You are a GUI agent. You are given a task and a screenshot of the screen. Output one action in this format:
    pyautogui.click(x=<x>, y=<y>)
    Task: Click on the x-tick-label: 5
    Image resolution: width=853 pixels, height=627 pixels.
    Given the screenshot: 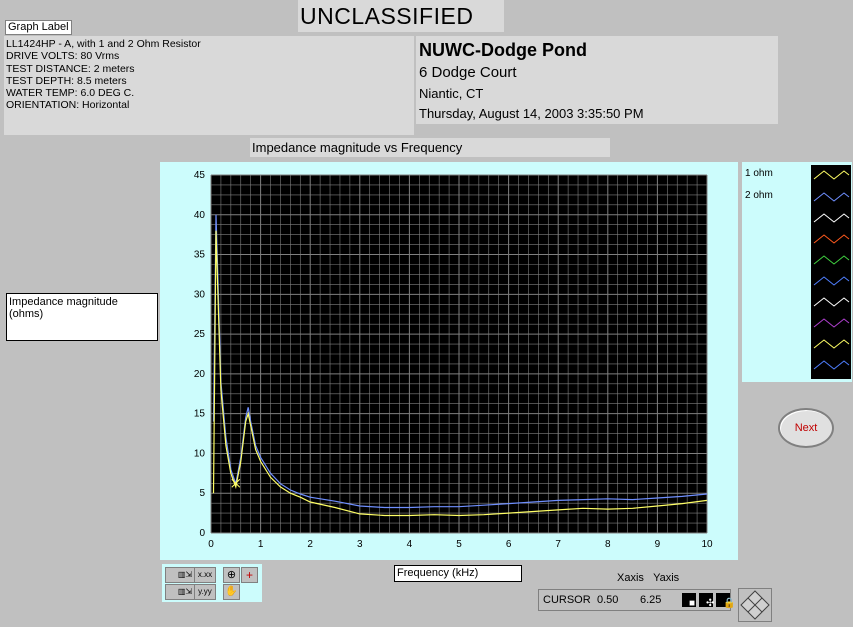 What is the action you would take?
    pyautogui.click(x=459, y=544)
    